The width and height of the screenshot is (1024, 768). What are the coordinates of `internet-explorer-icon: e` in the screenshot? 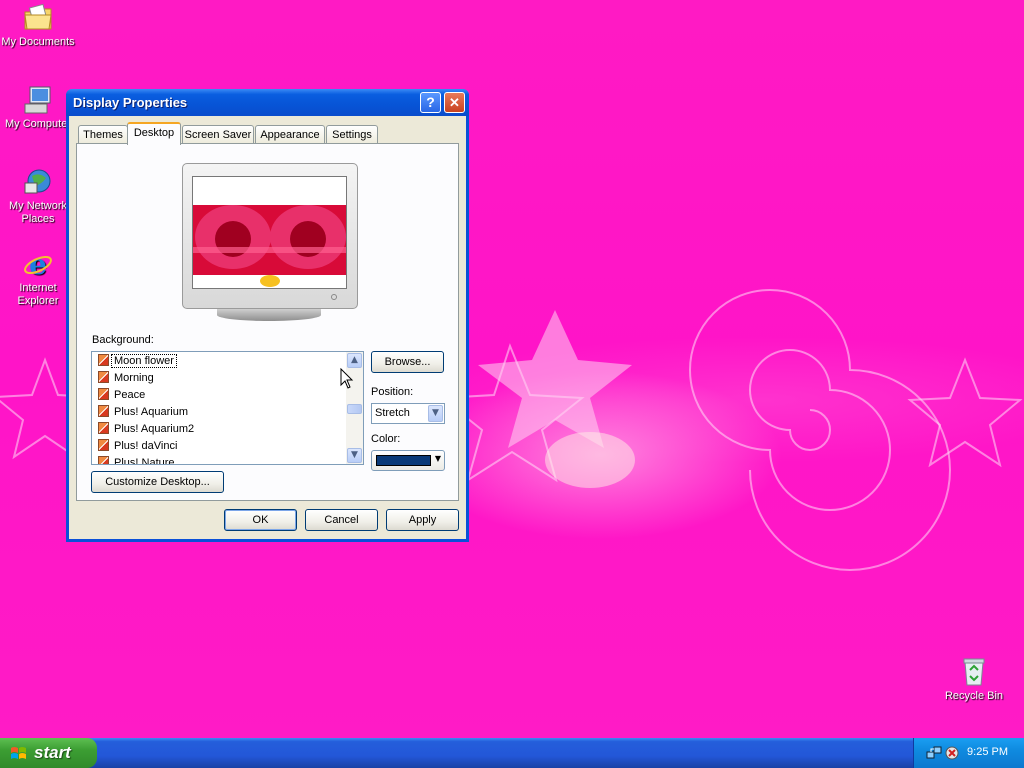 It's located at (38, 264).